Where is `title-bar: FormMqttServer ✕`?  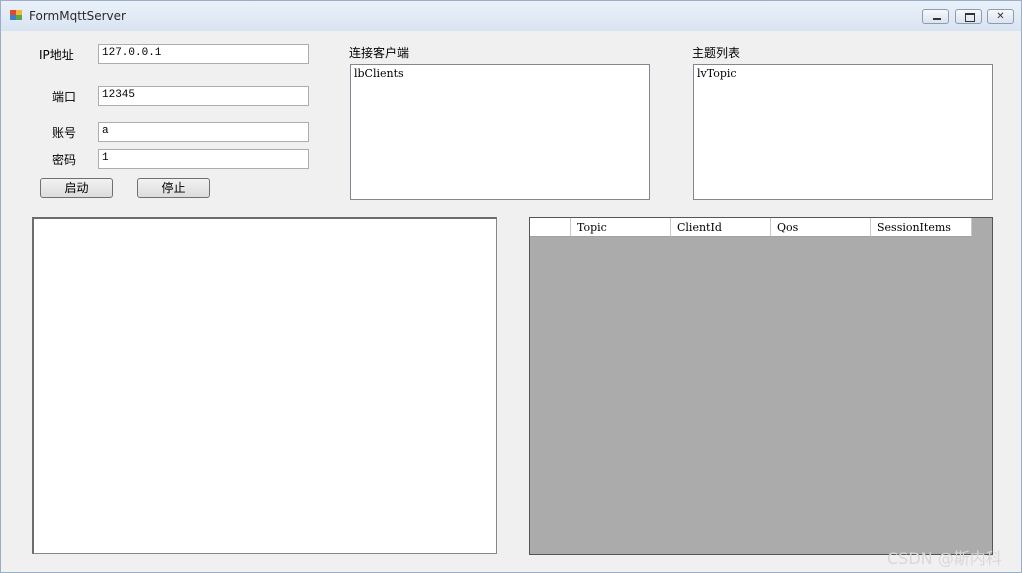
title-bar: FormMqttServer ✕ is located at coordinates (511, 16).